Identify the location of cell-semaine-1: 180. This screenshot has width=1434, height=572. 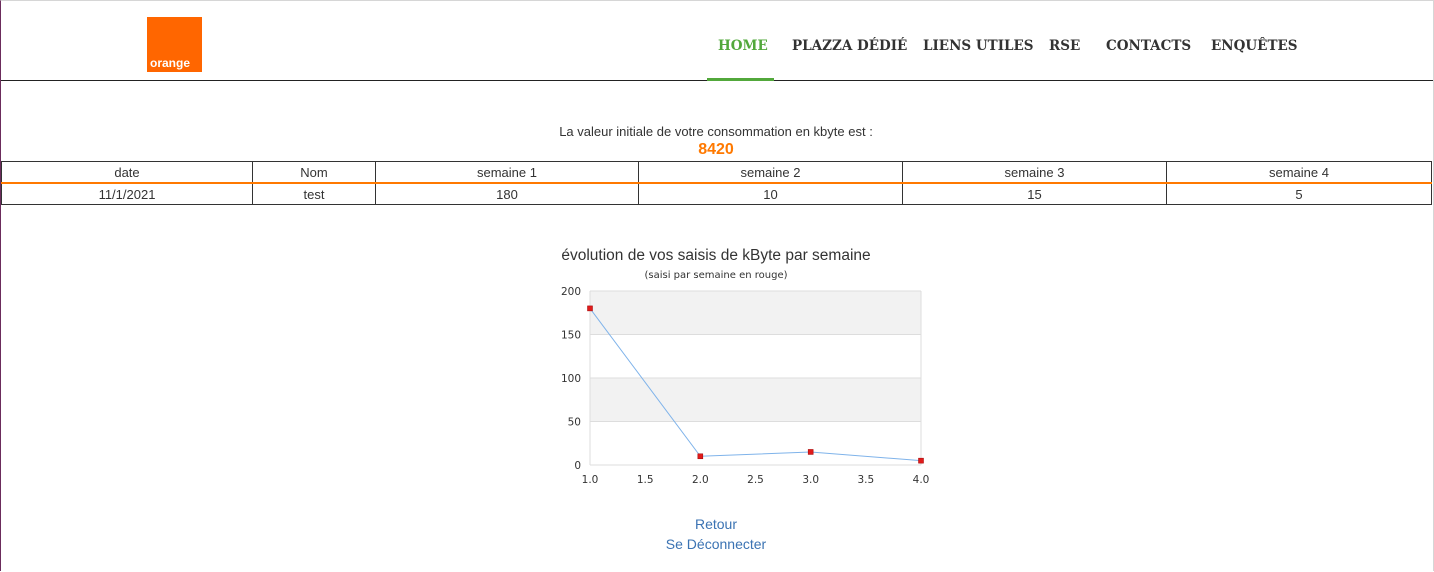
(507, 193).